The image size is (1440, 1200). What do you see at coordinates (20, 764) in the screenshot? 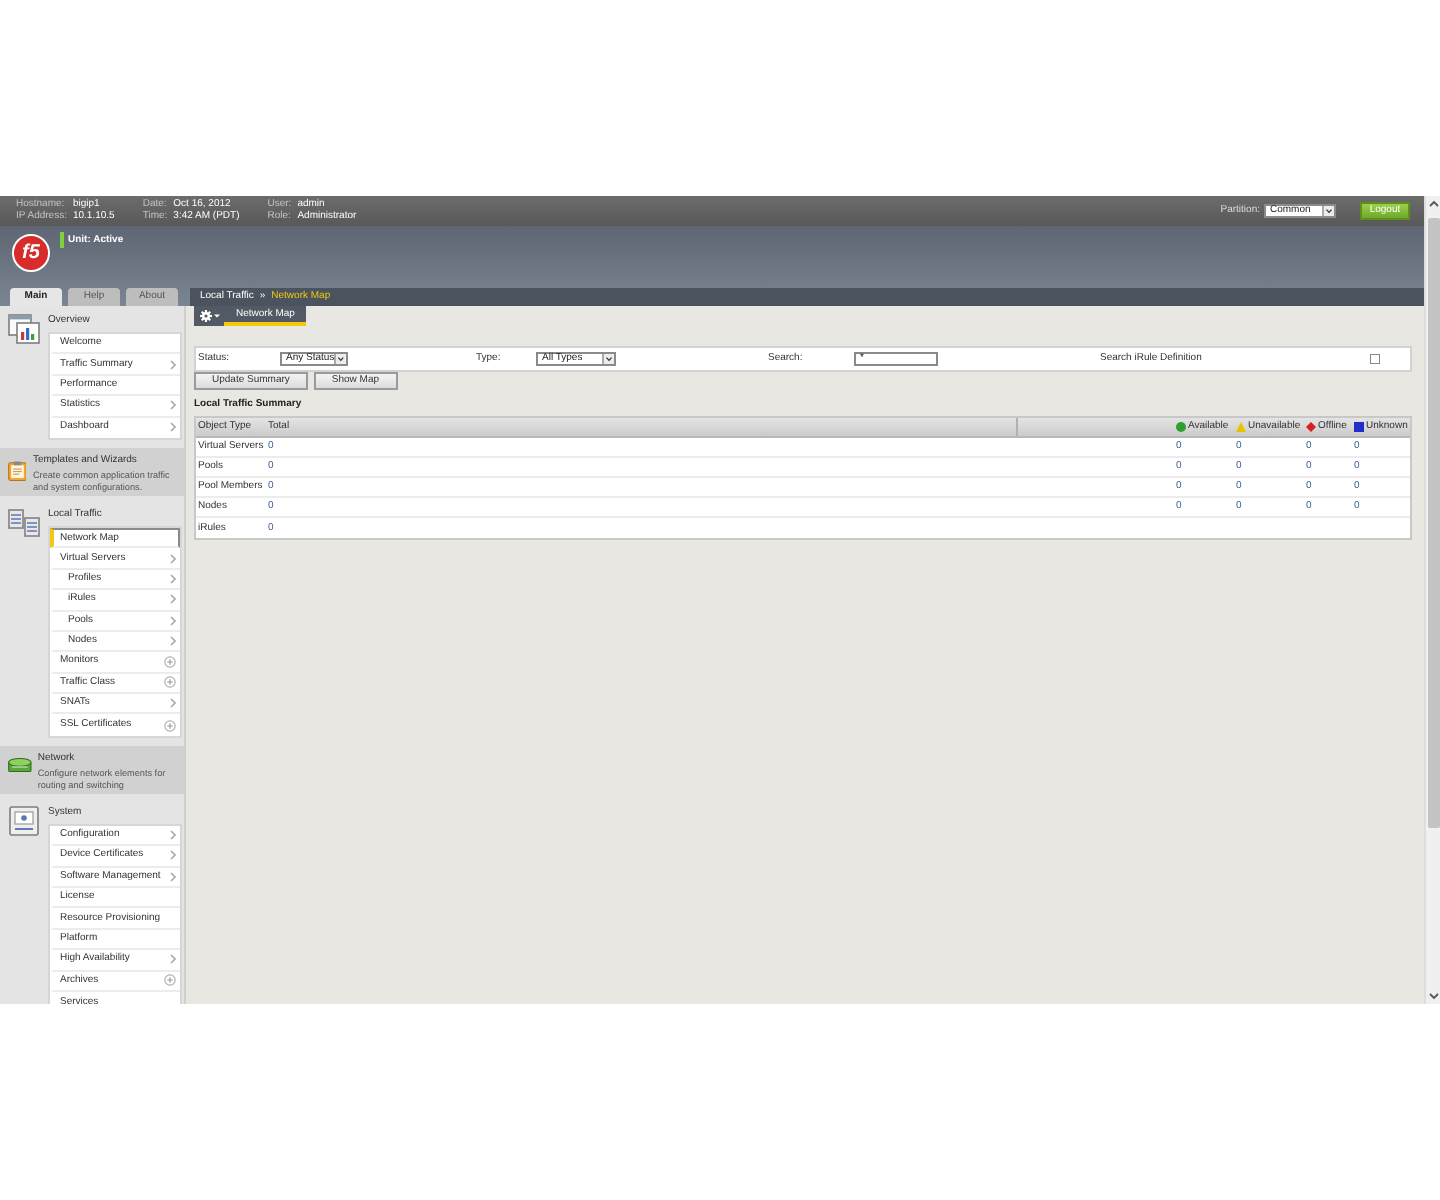
I see `network-switch-icon` at bounding box center [20, 764].